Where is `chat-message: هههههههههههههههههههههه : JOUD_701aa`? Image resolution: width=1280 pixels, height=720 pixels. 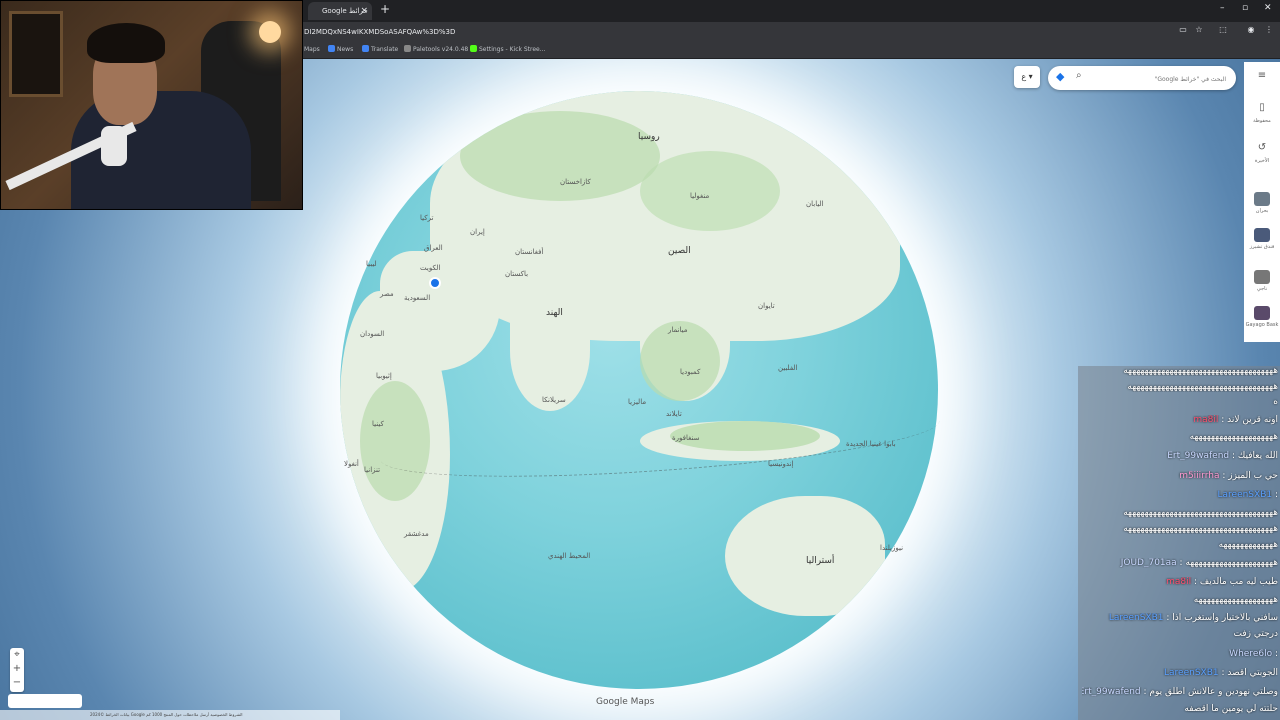 chat-message: هههههههههههههههههههههه : JOUD_701aa is located at coordinates (1199, 563).